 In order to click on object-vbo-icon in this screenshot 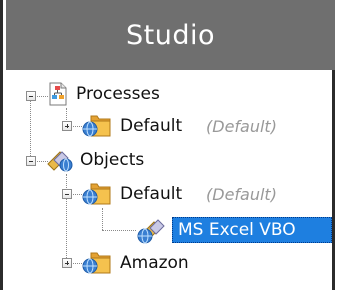, I will do `click(151, 231)`.